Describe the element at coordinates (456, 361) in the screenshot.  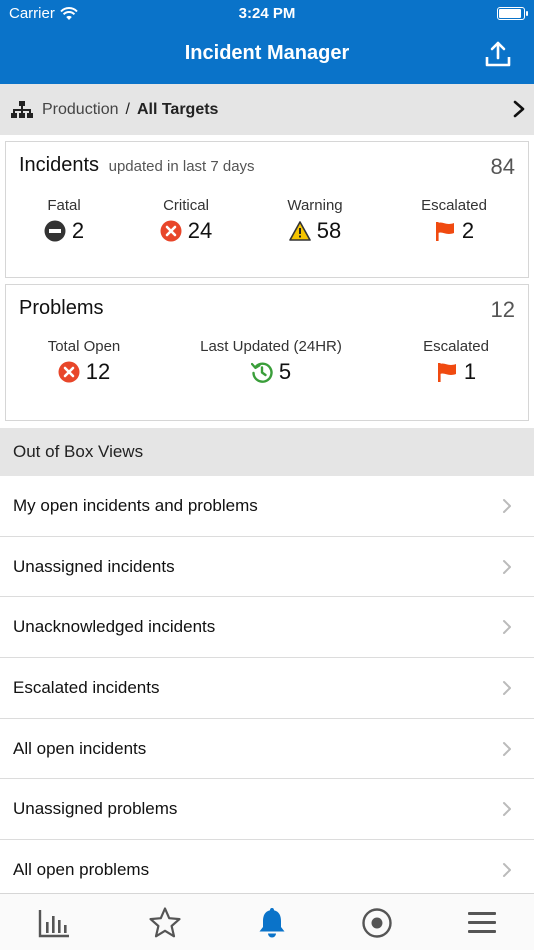
I see `stat-escalated: Escalated 1` at that location.